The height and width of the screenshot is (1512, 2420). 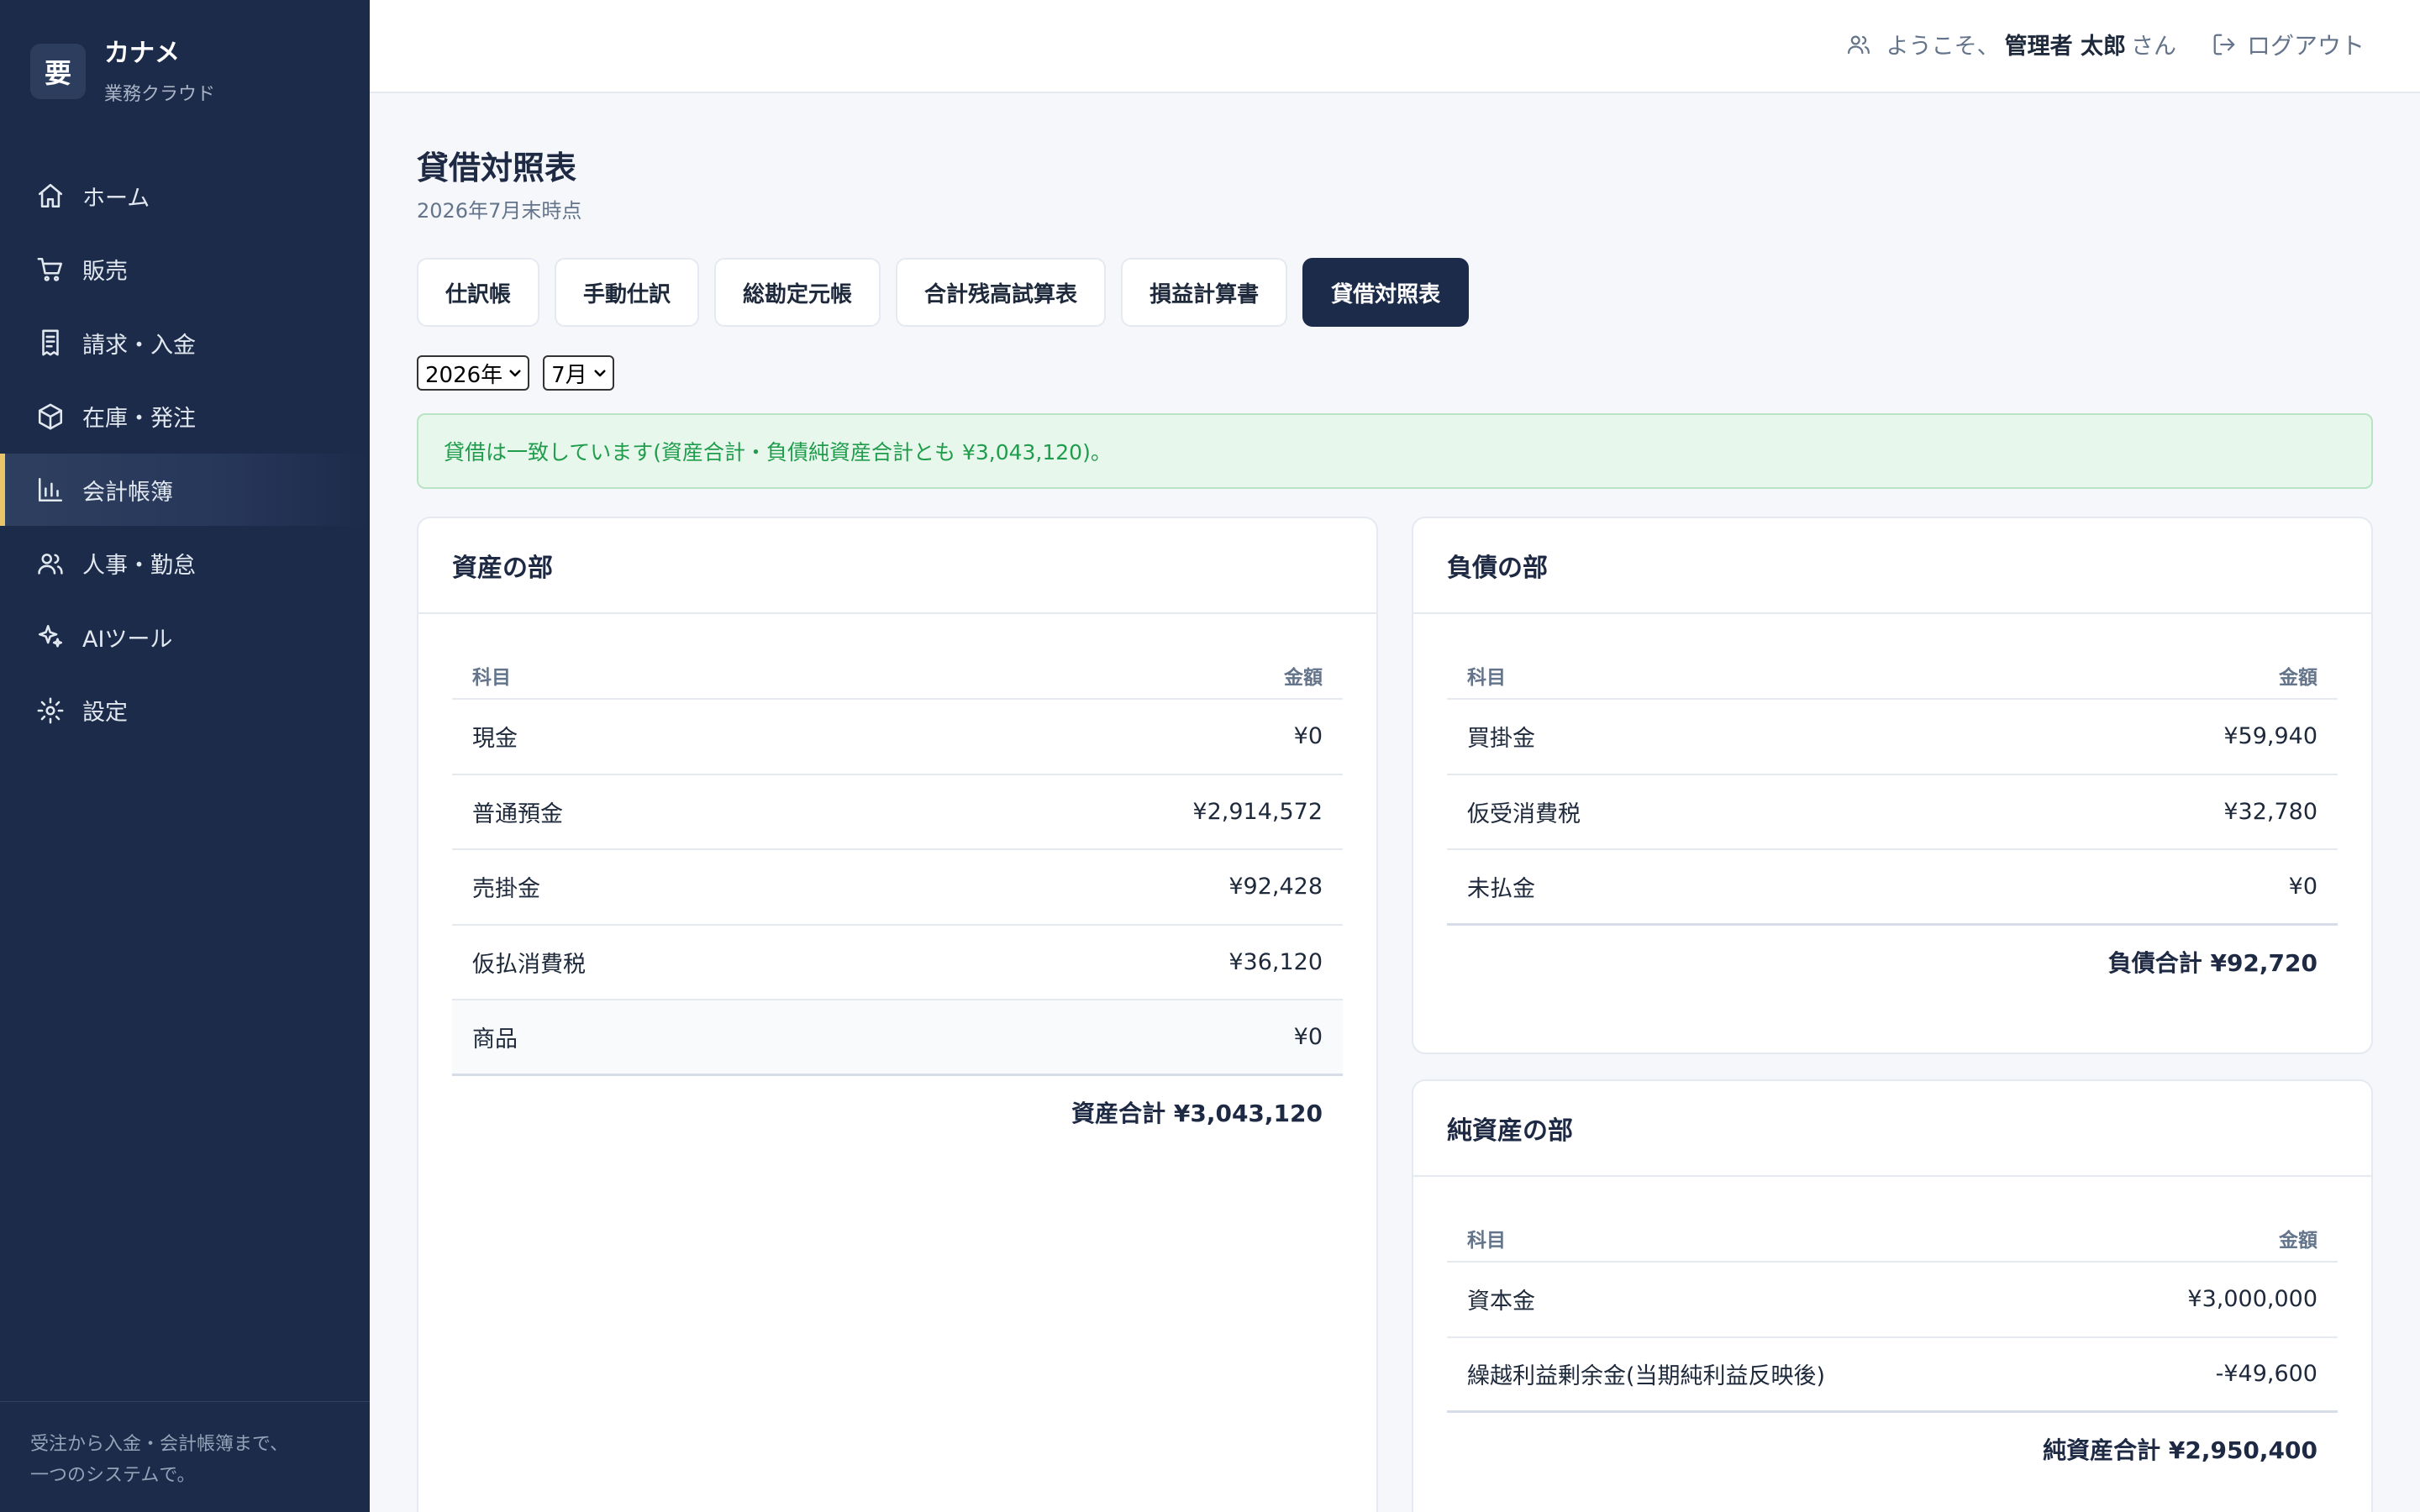 What do you see at coordinates (2305, 46) in the screenshot?
I see `logout-label: ログアウト` at bounding box center [2305, 46].